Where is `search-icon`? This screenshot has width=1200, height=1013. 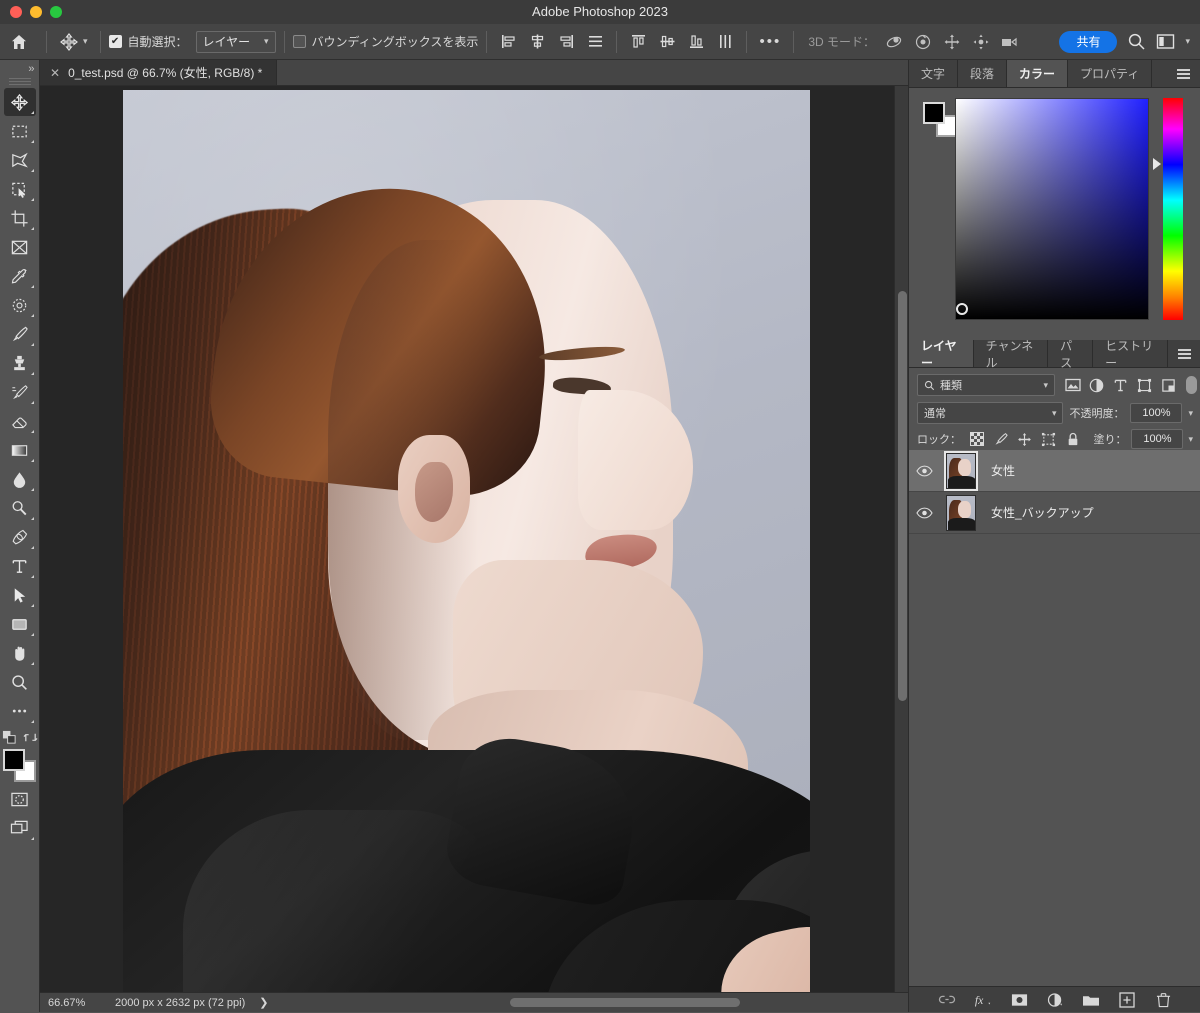
search-icon is located at coordinates (1136, 41).